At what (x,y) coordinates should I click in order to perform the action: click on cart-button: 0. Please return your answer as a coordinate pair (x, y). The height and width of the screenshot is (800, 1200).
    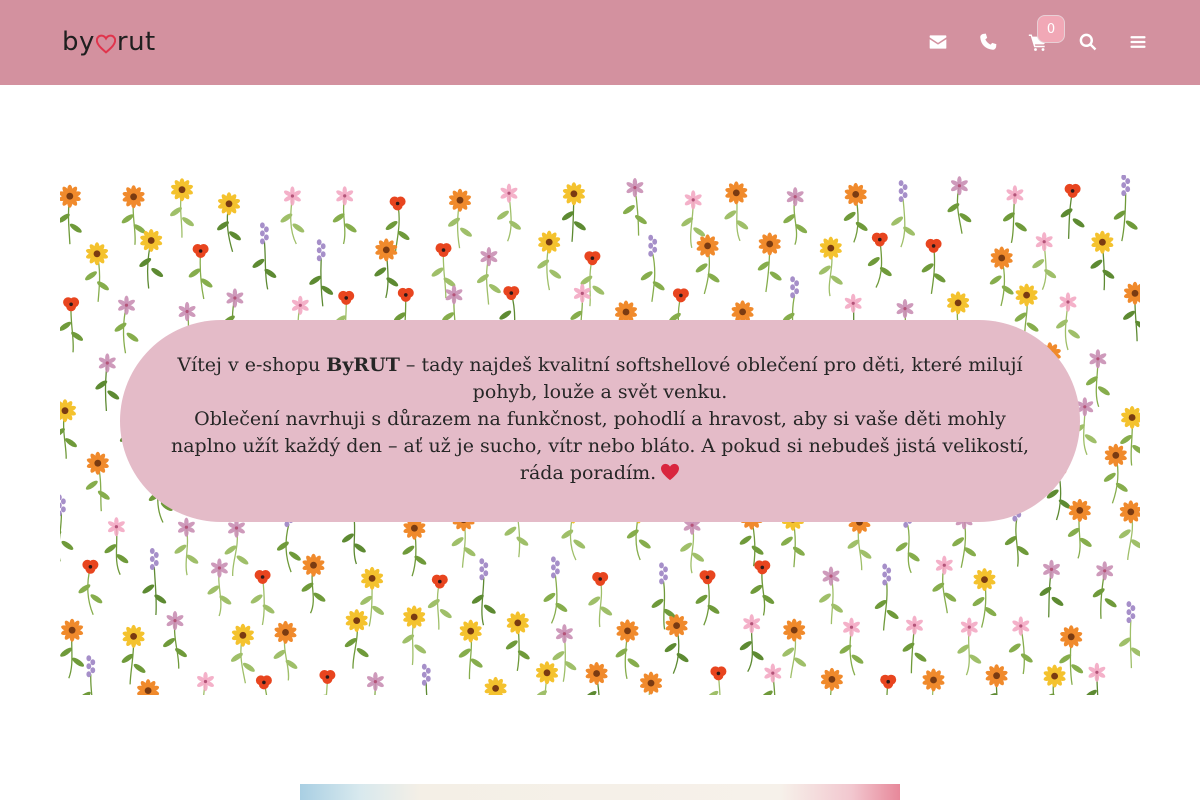
    Looking at the image, I should click on (1044, 35).